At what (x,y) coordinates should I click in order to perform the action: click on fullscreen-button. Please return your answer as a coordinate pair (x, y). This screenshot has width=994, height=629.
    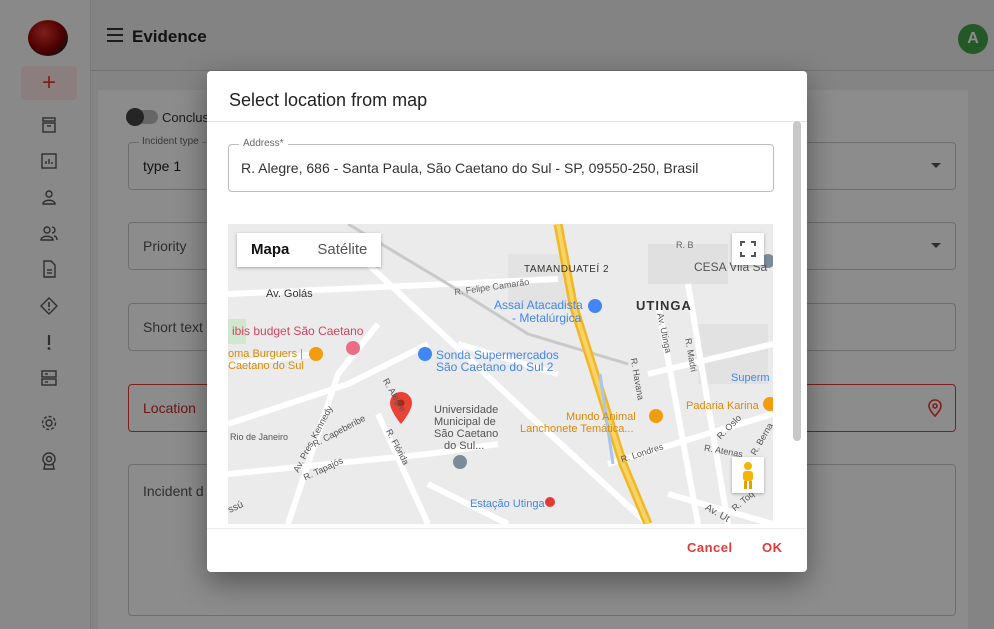
    Looking at the image, I should click on (748, 249).